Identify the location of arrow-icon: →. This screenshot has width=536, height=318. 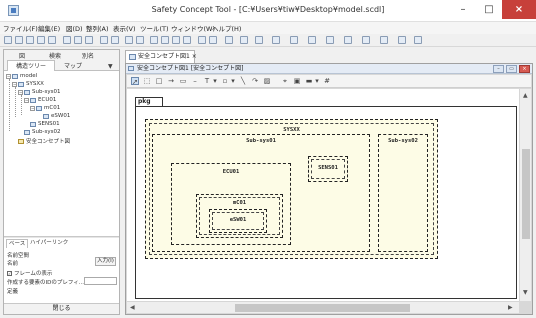
(171, 81).